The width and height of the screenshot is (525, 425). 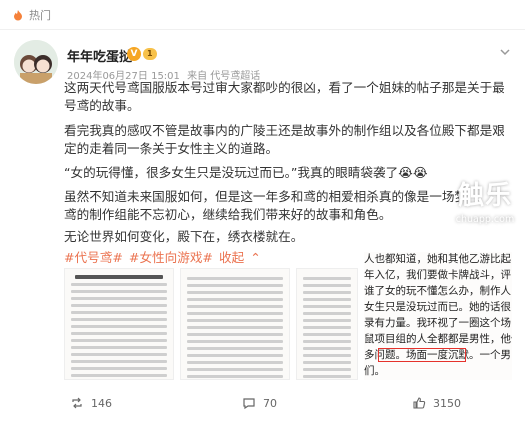 I want to click on post-text-line: “女的玩得懂，很多女生只是没玩过而已。”我真的眼睛袋袭了😭😭, so click(x=246, y=172).